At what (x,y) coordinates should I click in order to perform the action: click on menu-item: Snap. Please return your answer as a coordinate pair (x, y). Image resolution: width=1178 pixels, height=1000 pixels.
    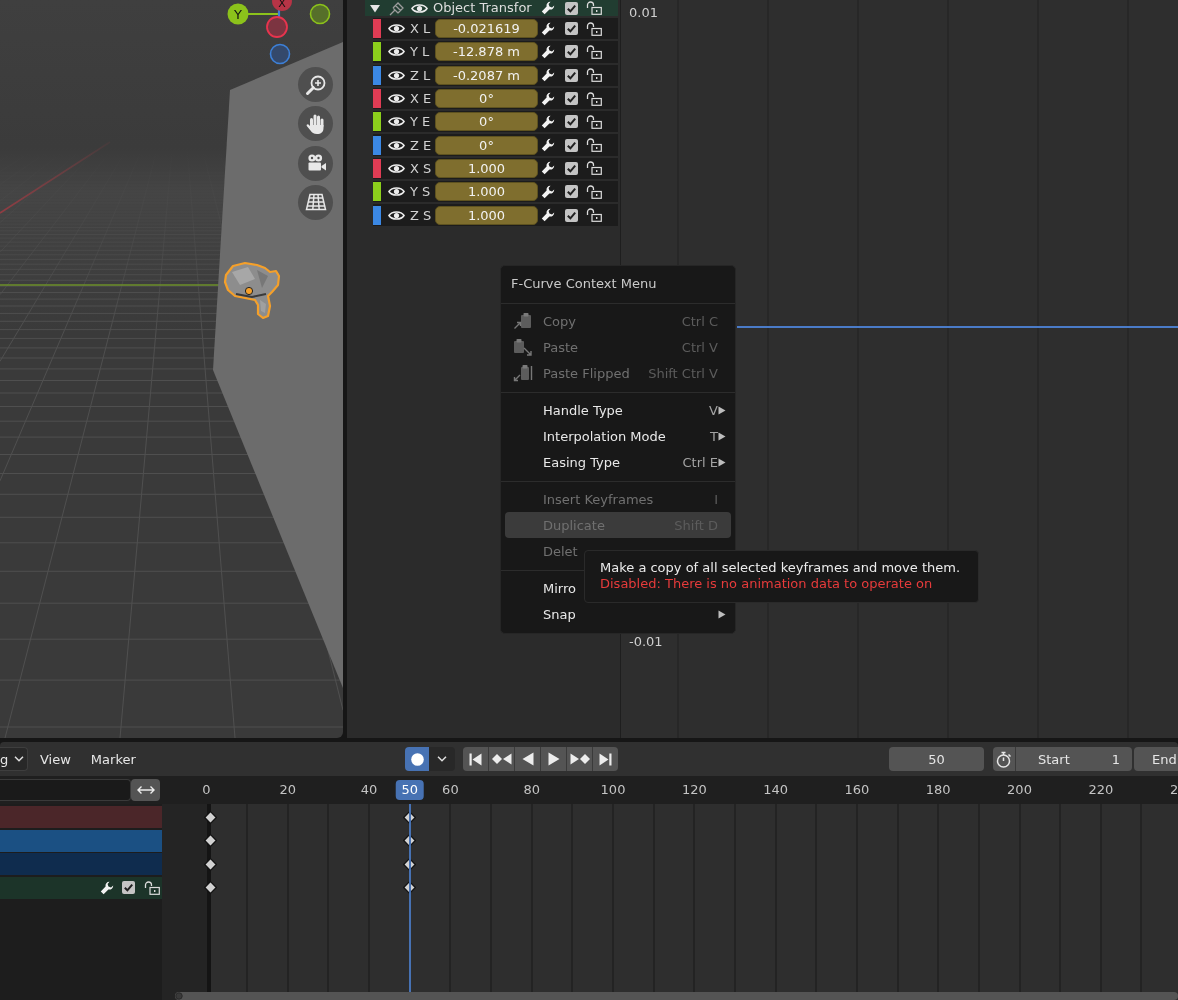
    Looking at the image, I should click on (618, 614).